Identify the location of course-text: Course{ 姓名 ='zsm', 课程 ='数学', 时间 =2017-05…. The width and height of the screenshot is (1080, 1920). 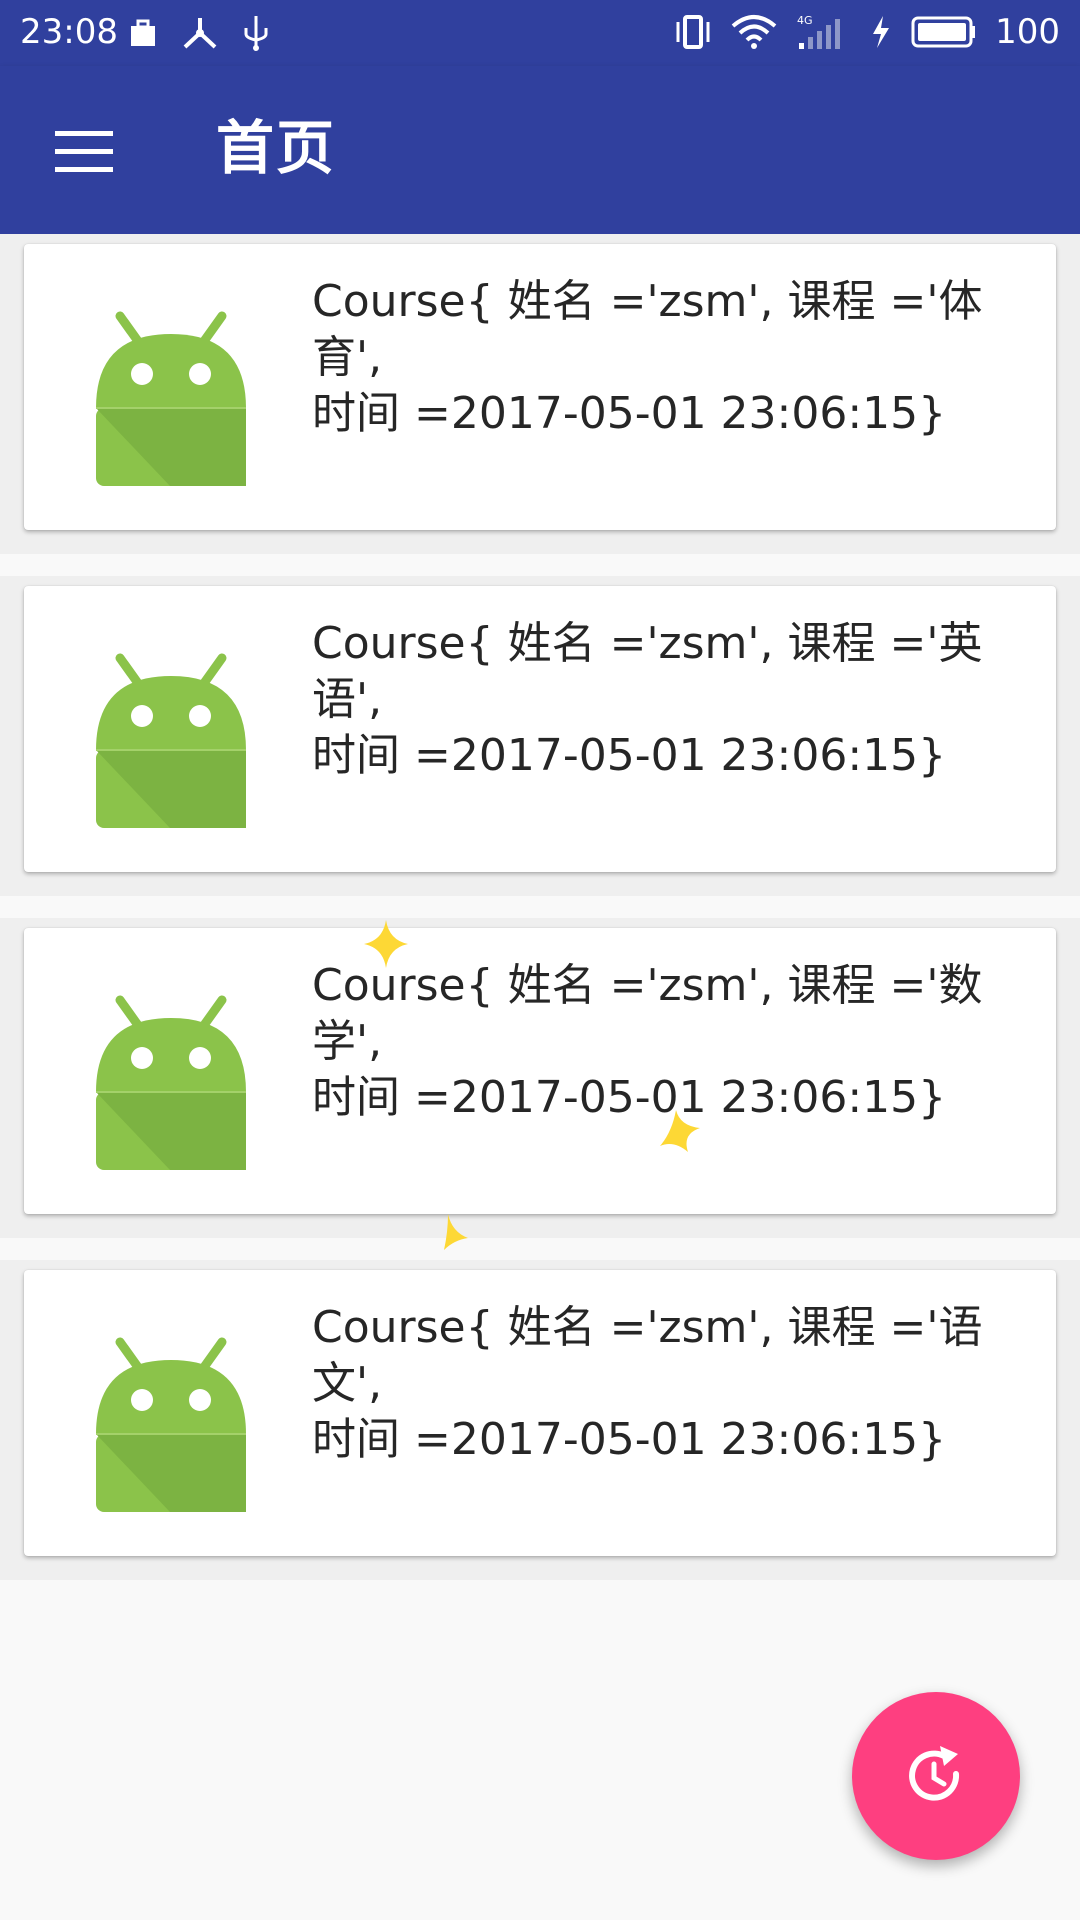
(677, 1042).